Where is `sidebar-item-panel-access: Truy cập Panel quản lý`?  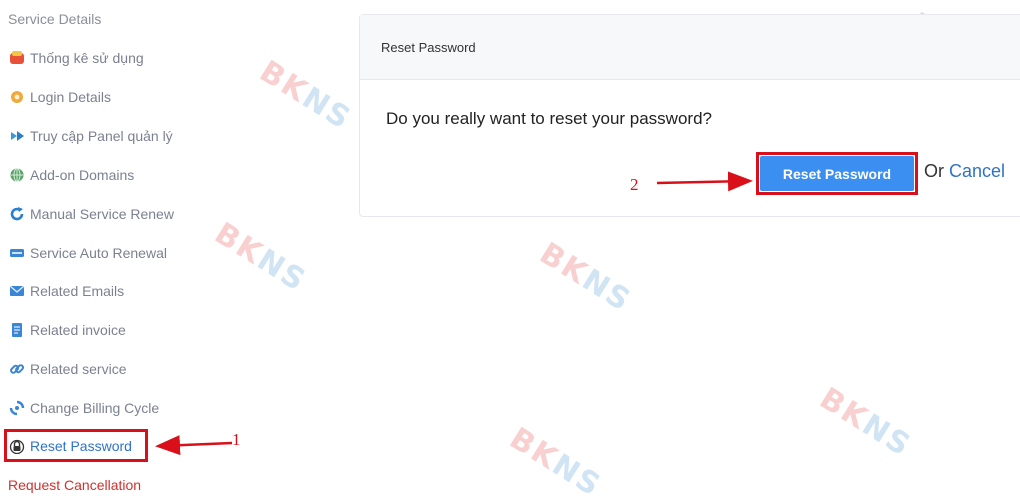
sidebar-item-panel-access: Truy cập Panel quản lý is located at coordinates (90, 136).